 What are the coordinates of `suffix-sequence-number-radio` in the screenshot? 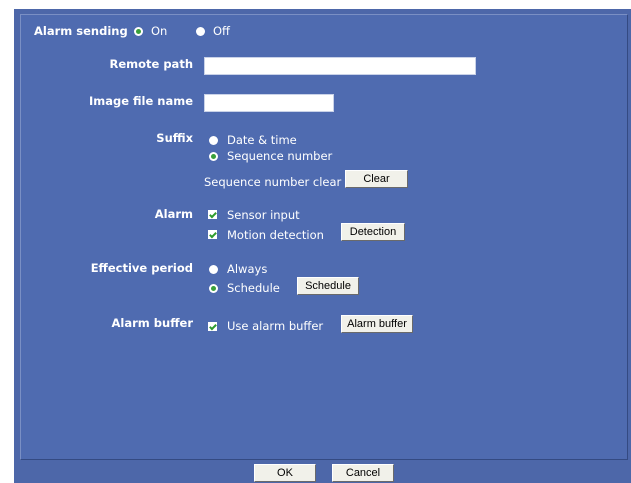 It's located at (213, 156).